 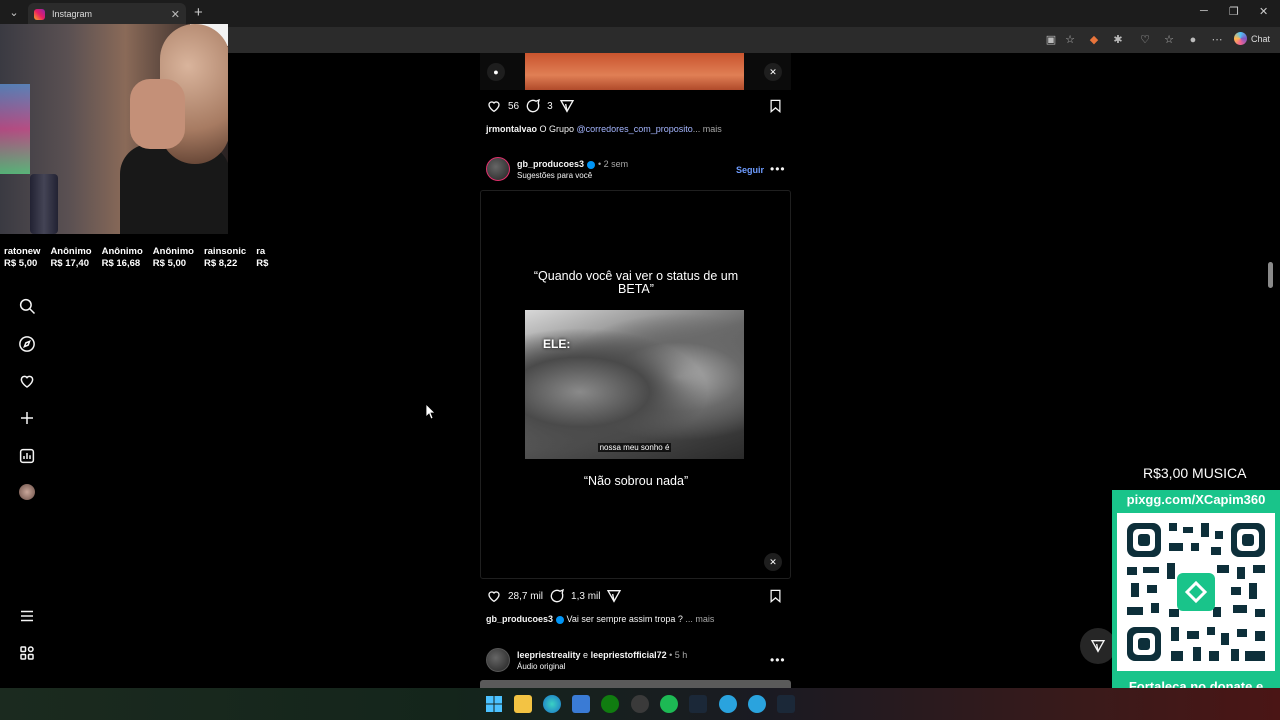 What do you see at coordinates (22, 251) in the screenshot?
I see `donor-name: ratonew` at bounding box center [22, 251].